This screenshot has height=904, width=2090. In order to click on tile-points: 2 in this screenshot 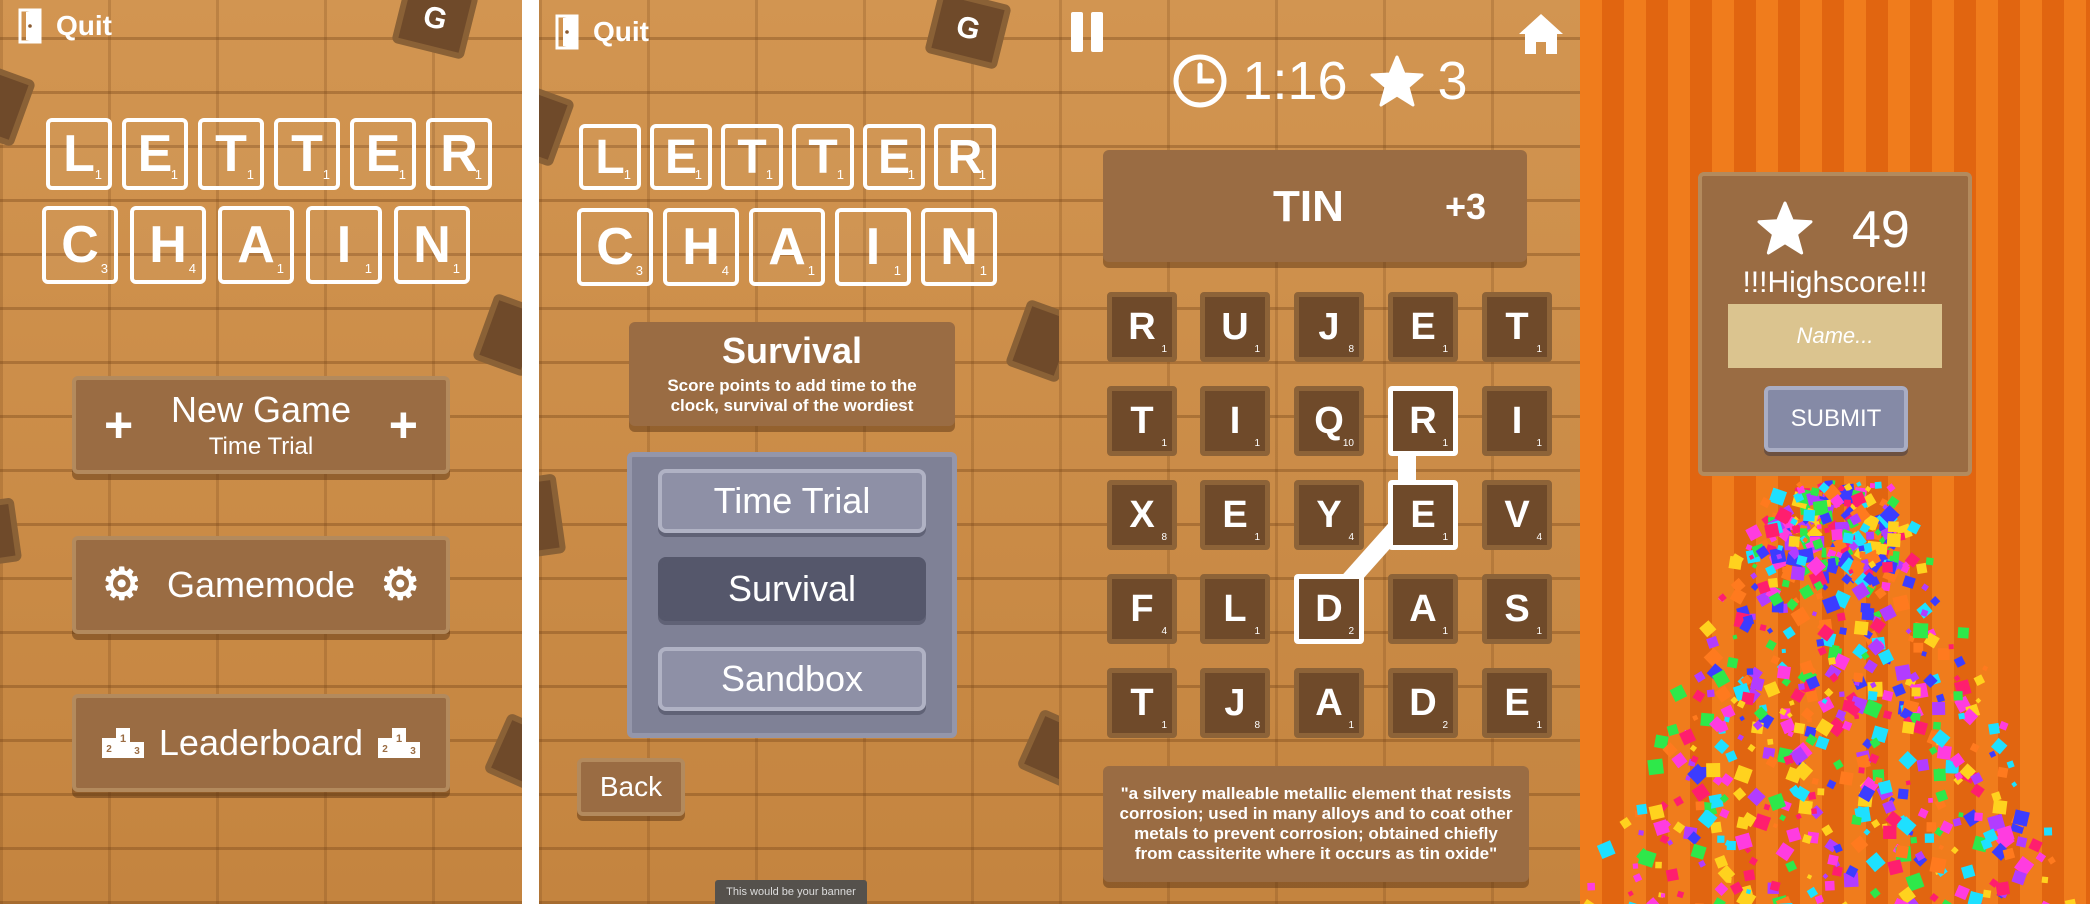, I will do `click(1351, 631)`.